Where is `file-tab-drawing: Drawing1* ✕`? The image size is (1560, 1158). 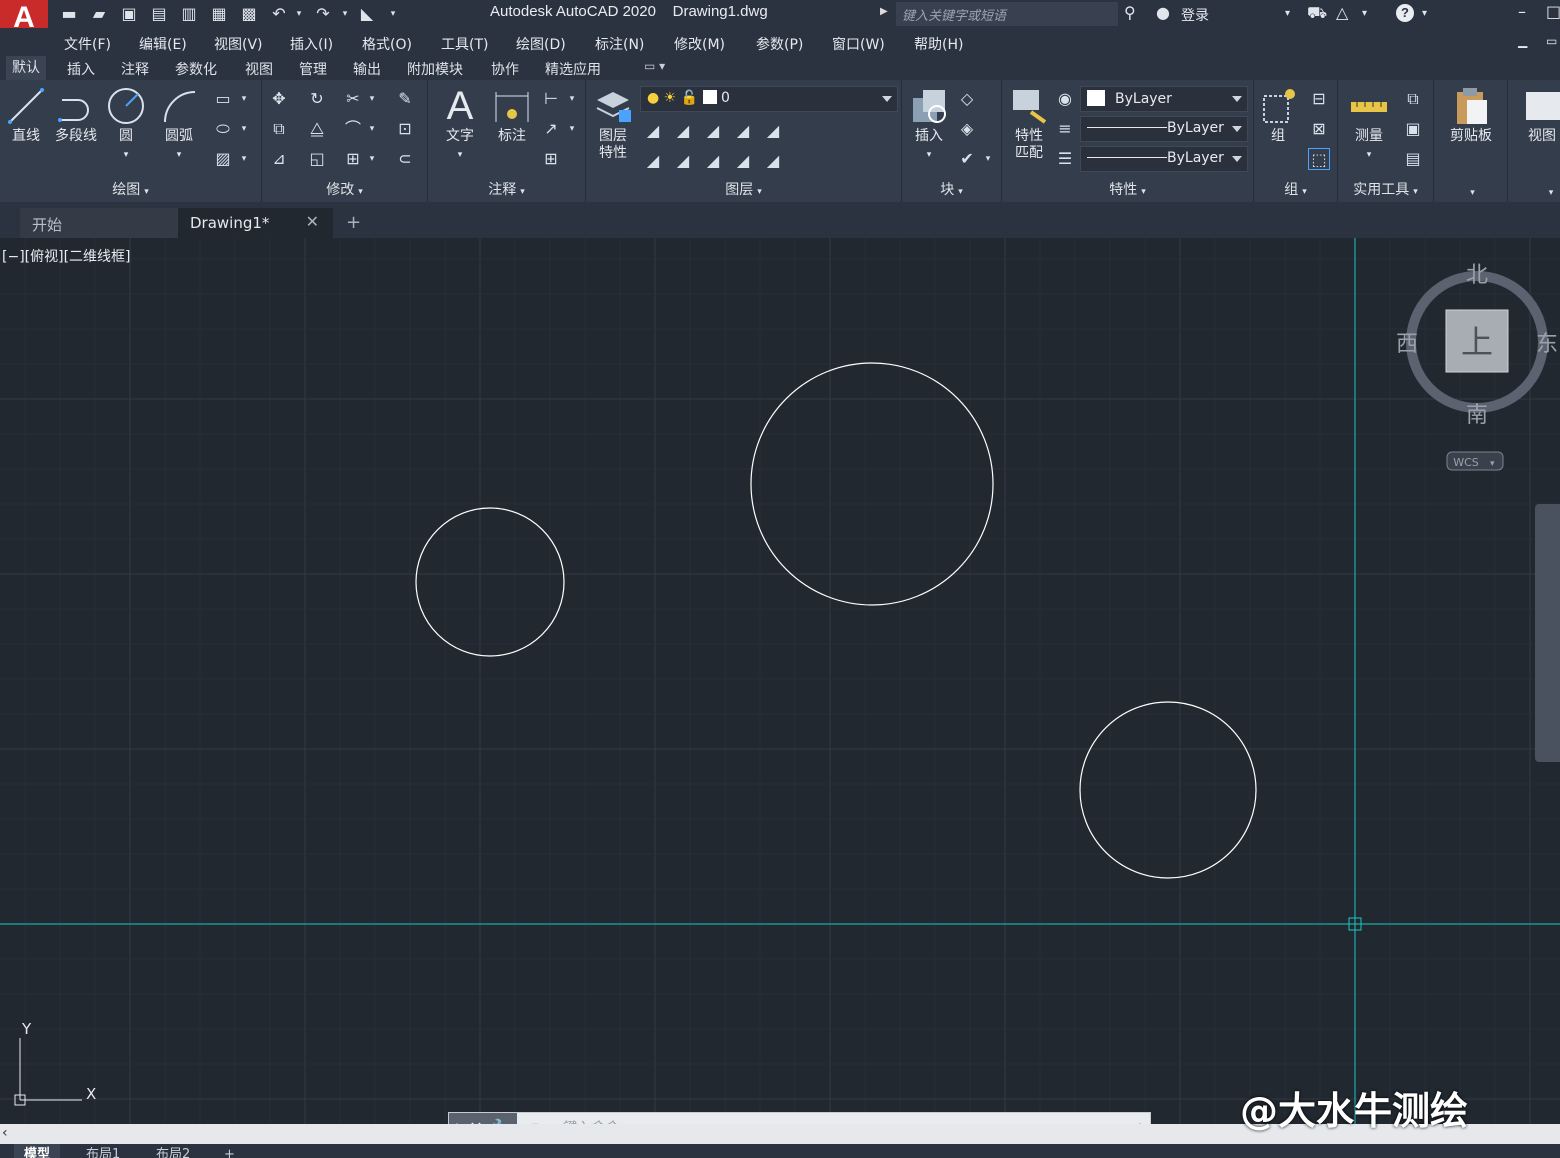
file-tab-drawing: Drawing1* ✕ is located at coordinates (255, 223).